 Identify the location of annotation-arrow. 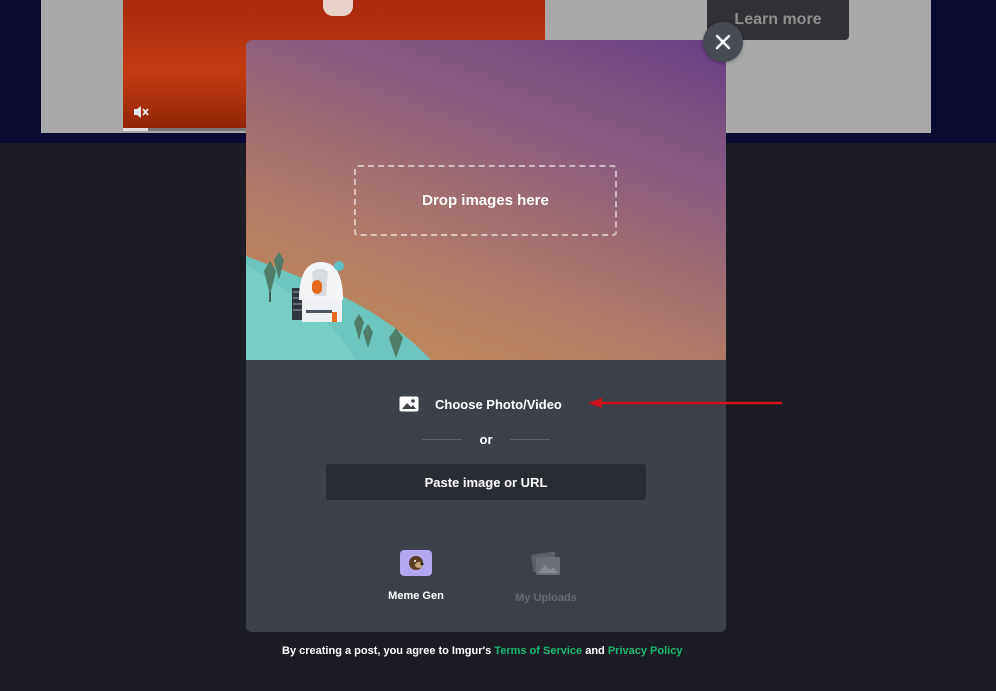
(685, 403).